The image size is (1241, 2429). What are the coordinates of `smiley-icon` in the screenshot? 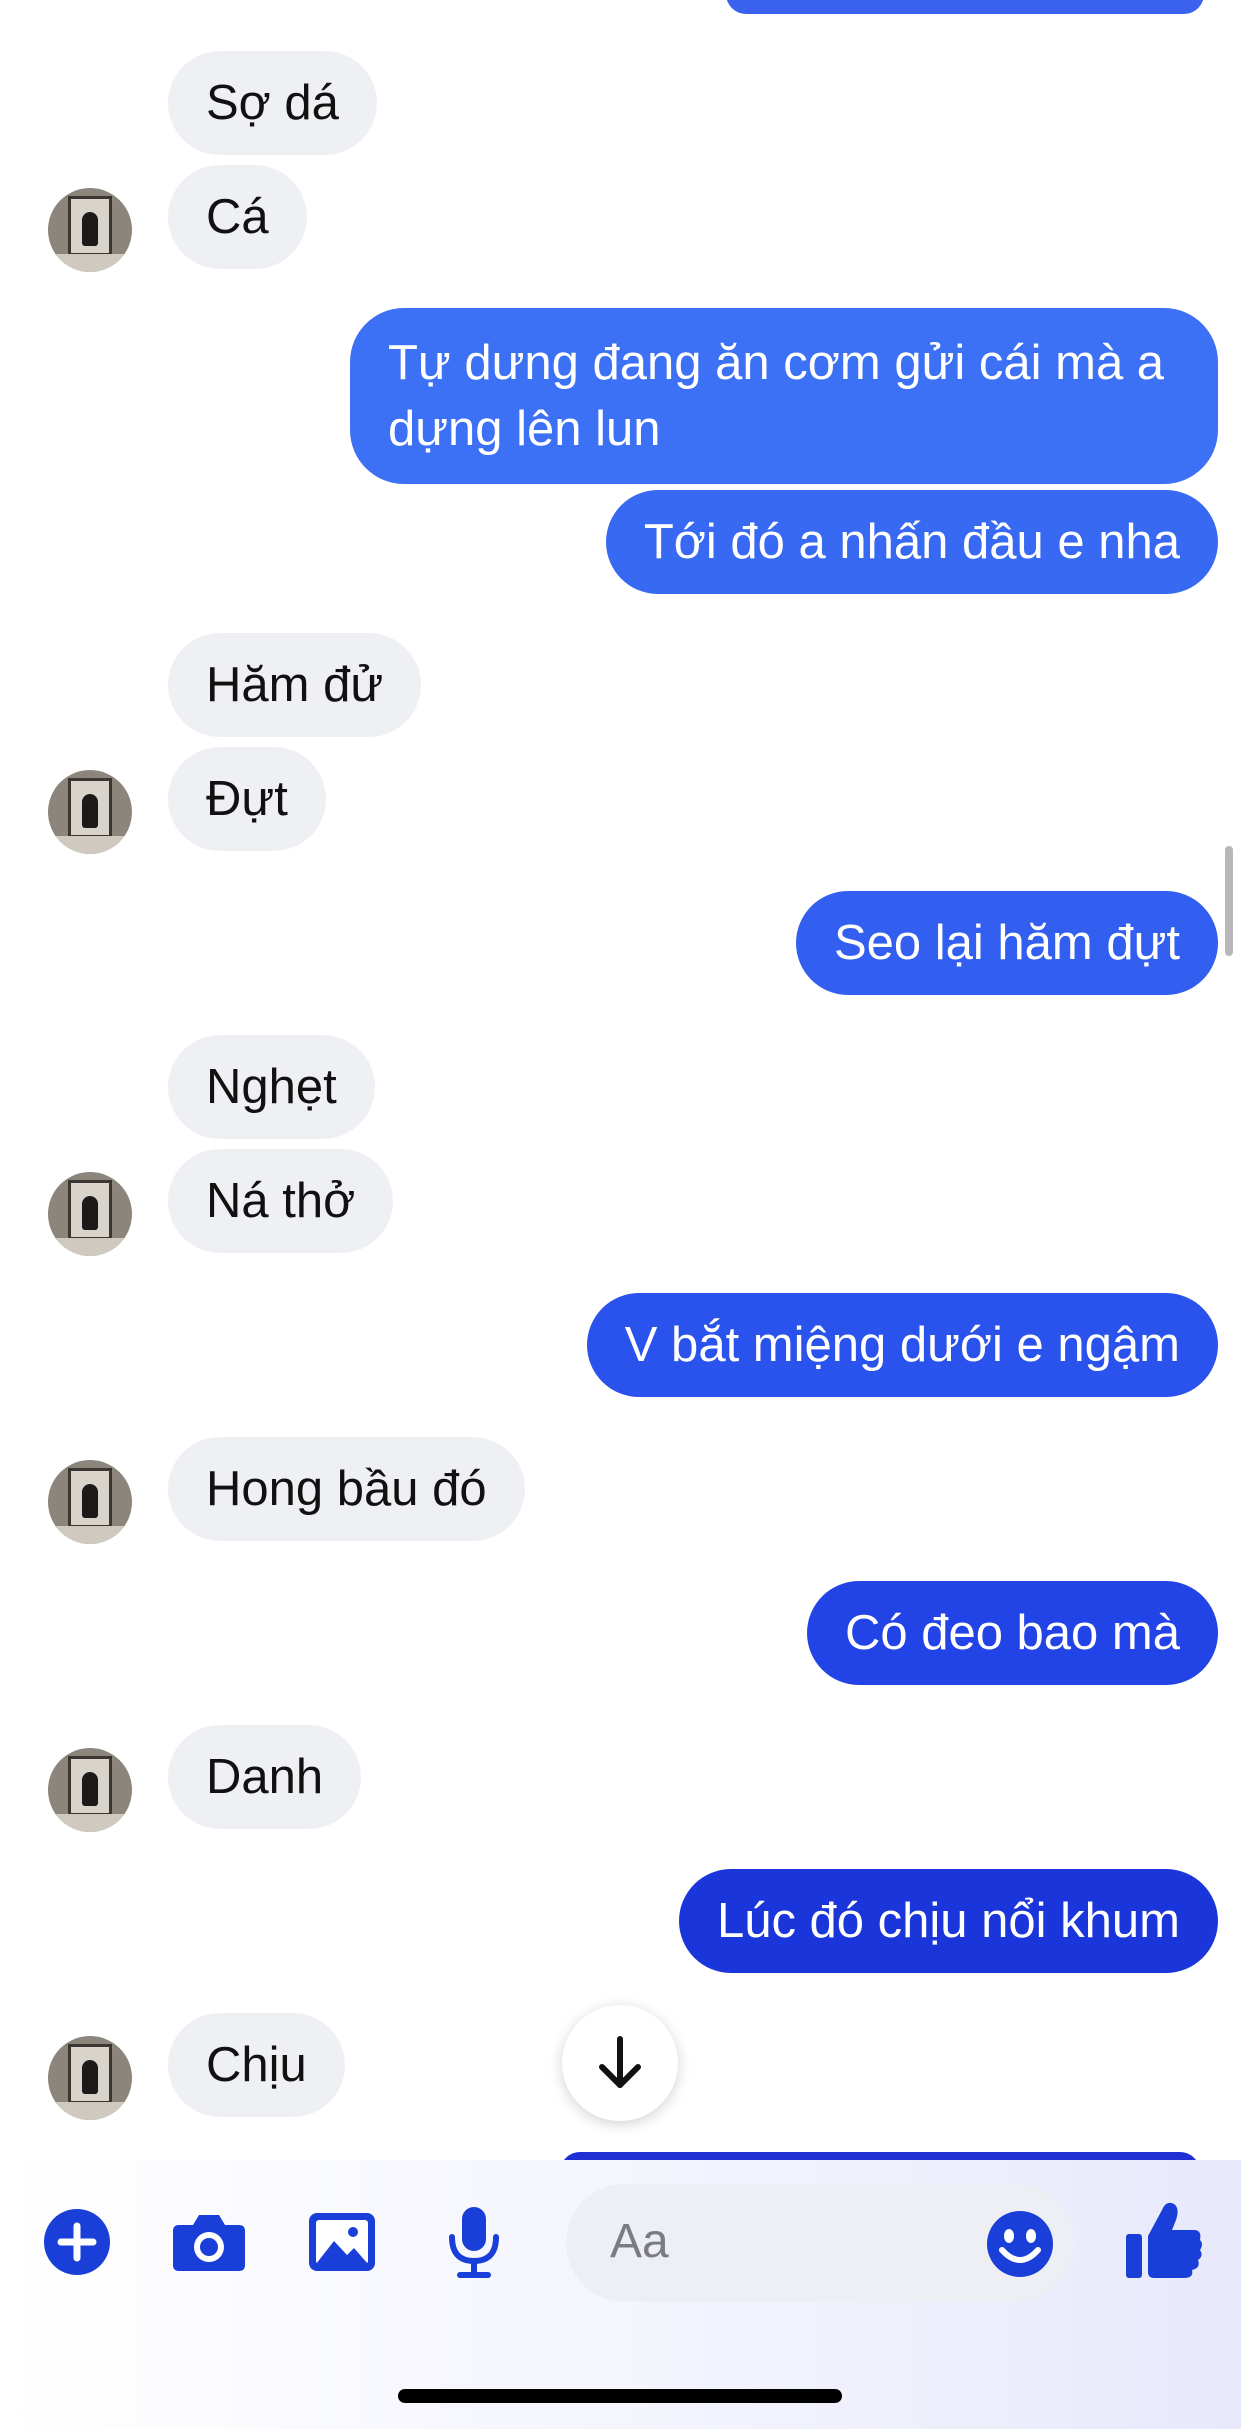 It's located at (1020, 2244).